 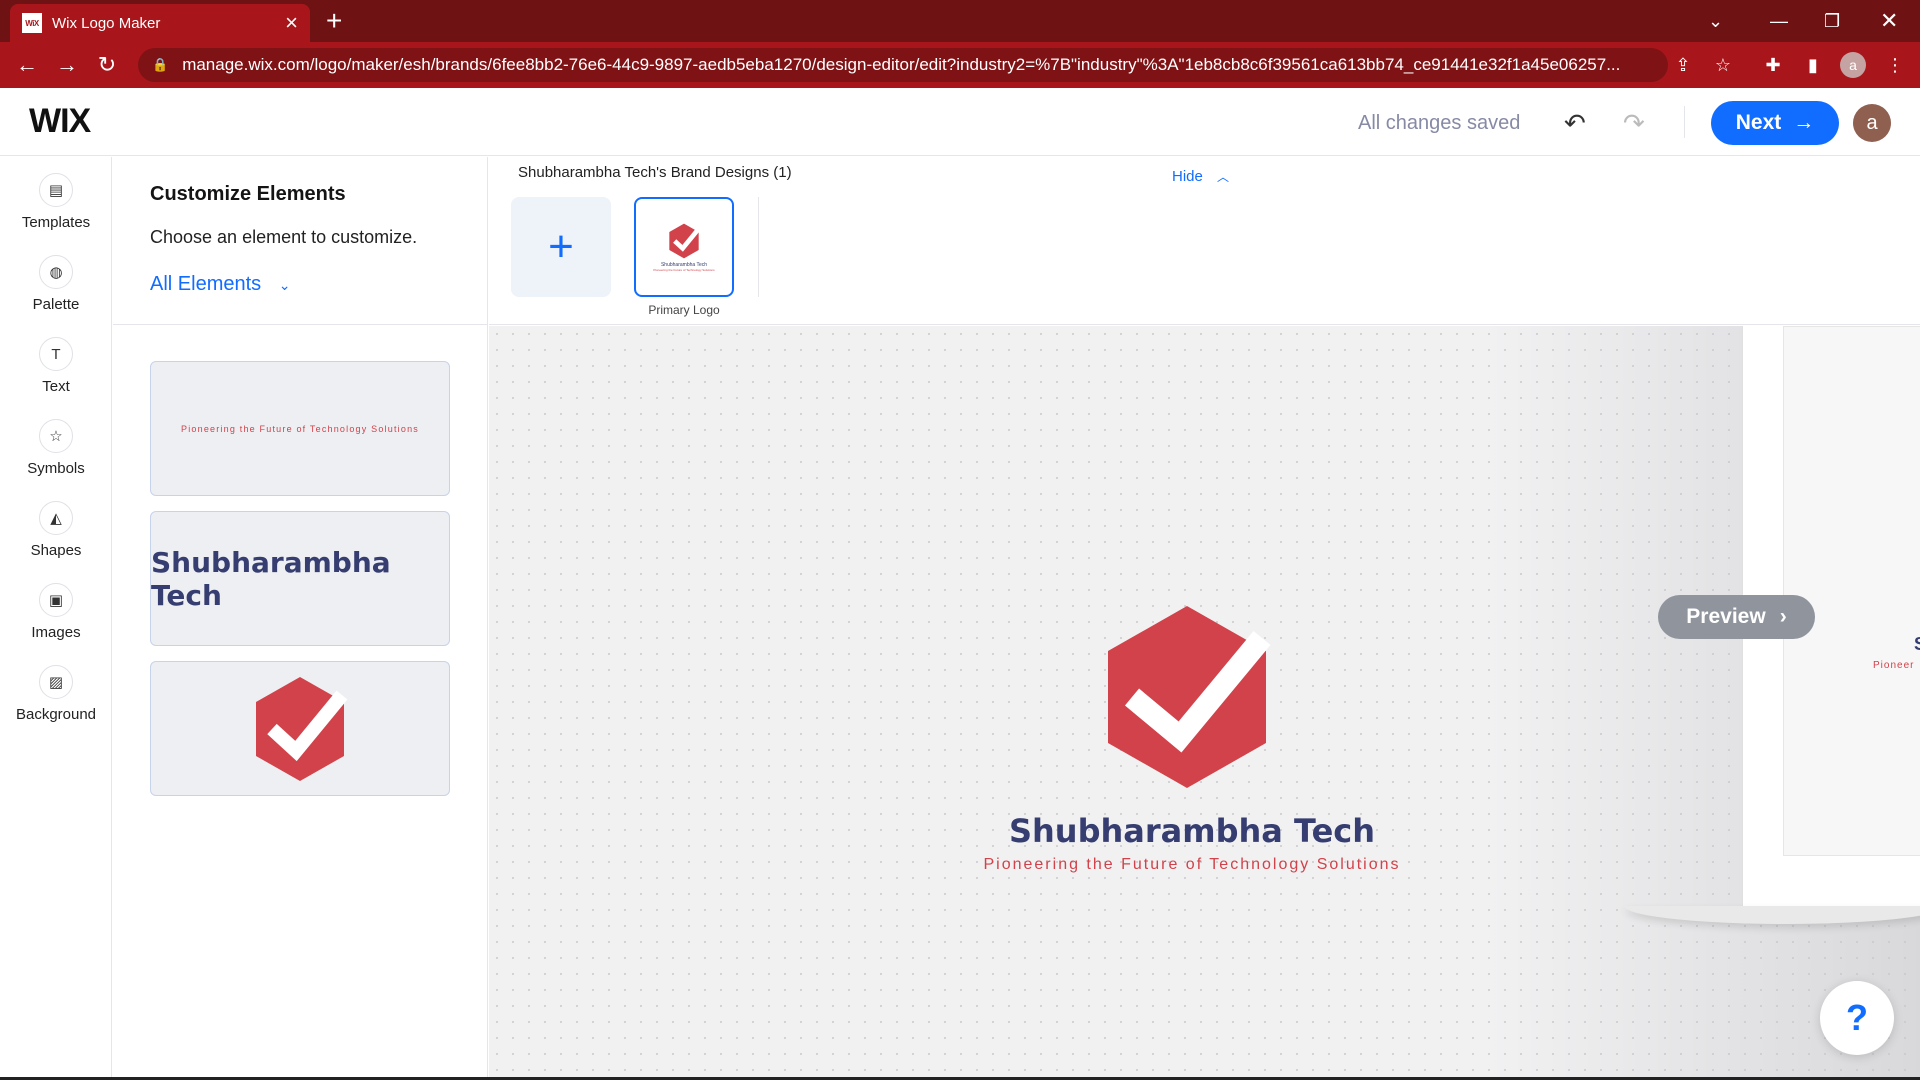 I want to click on rail-item-text: T Text, so click(x=56, y=366).